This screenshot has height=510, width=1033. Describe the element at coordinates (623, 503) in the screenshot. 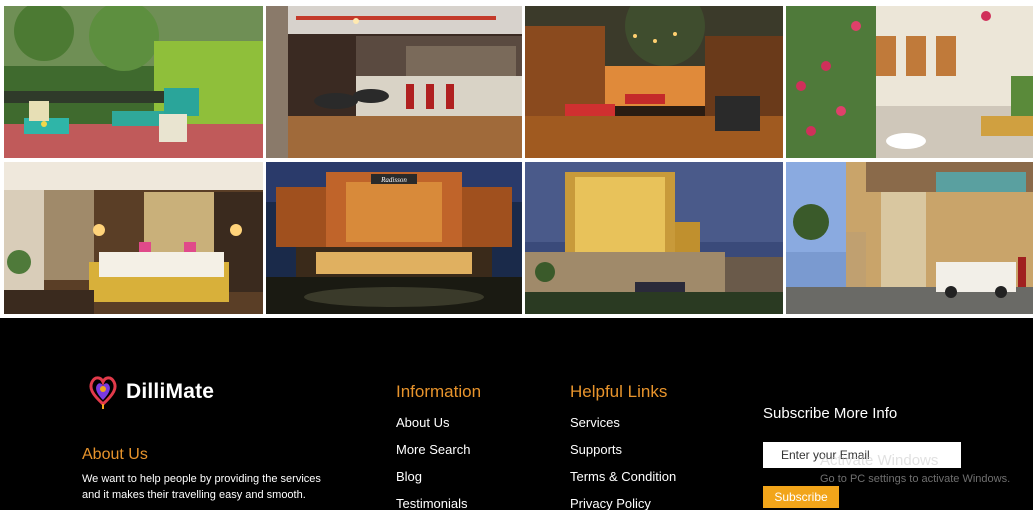

I see `link-privacy-policy: Privacy Policy` at that location.